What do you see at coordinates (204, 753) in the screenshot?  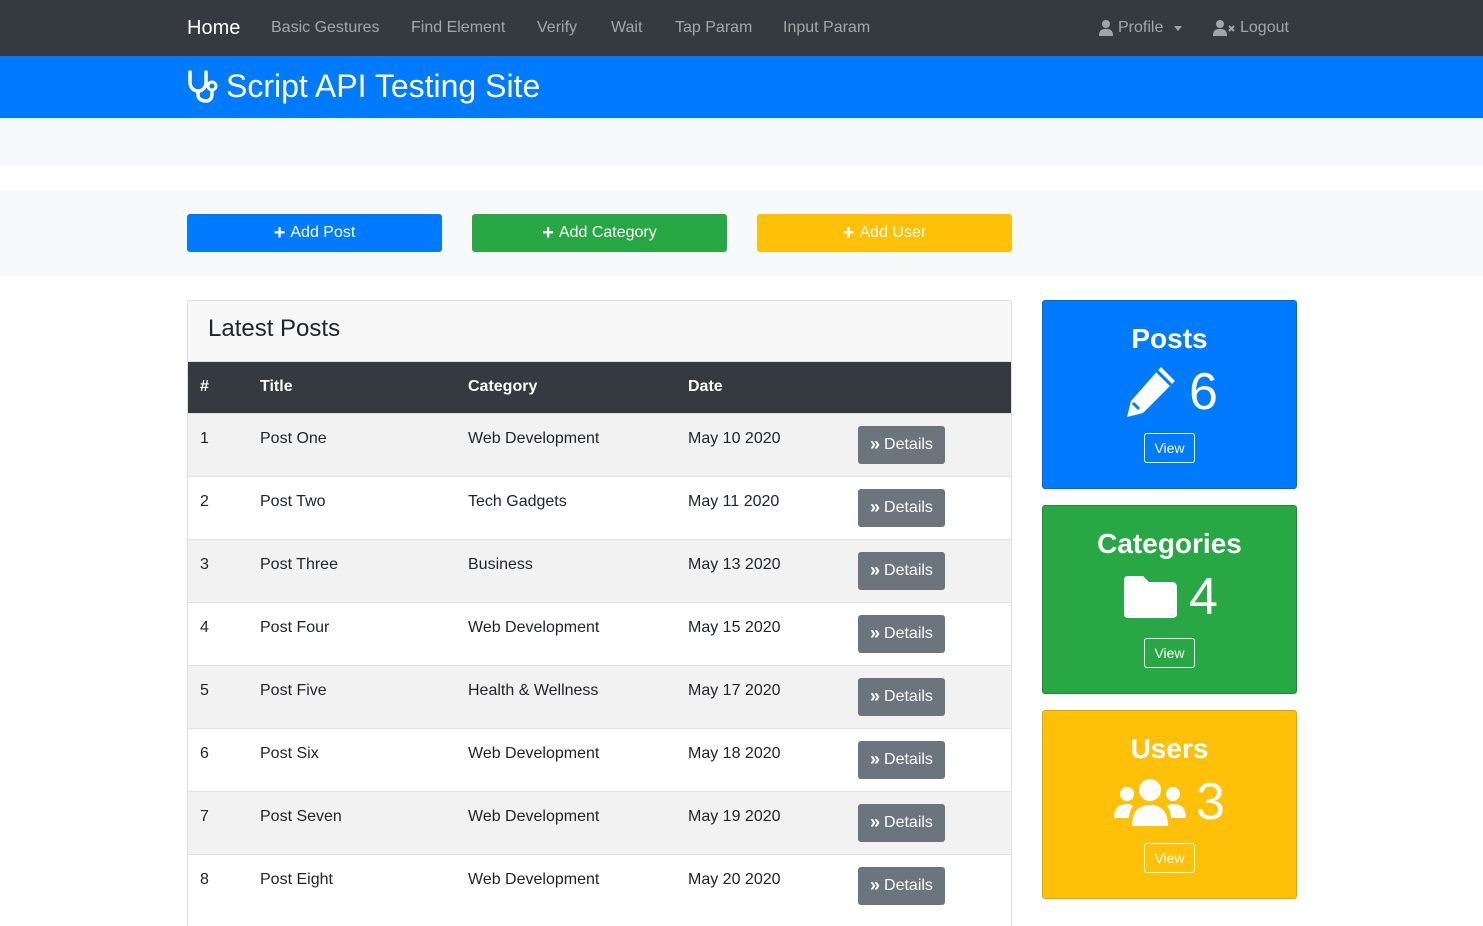 I see `post-number: 6` at bounding box center [204, 753].